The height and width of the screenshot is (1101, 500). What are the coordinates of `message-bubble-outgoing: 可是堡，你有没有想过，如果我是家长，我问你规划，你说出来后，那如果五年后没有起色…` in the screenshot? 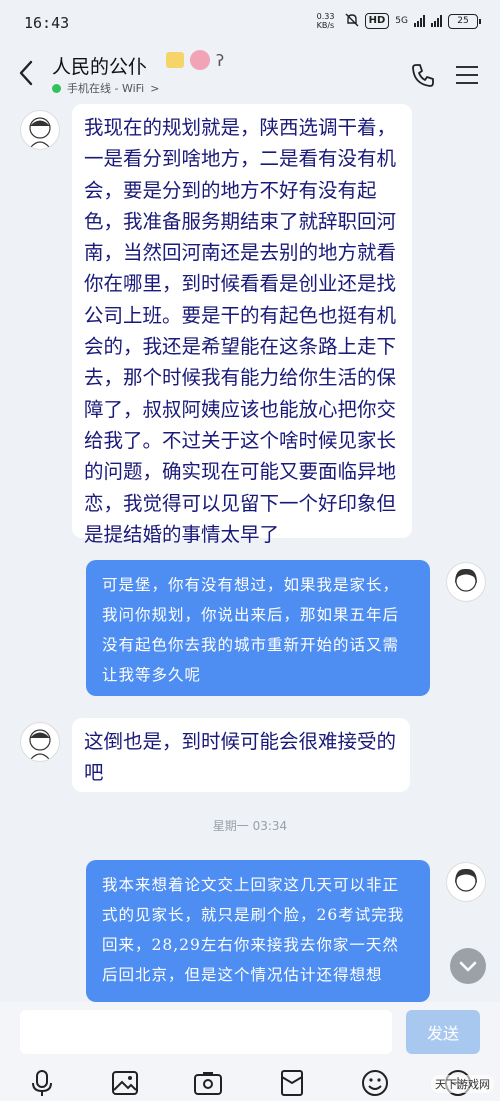 It's located at (258, 628).